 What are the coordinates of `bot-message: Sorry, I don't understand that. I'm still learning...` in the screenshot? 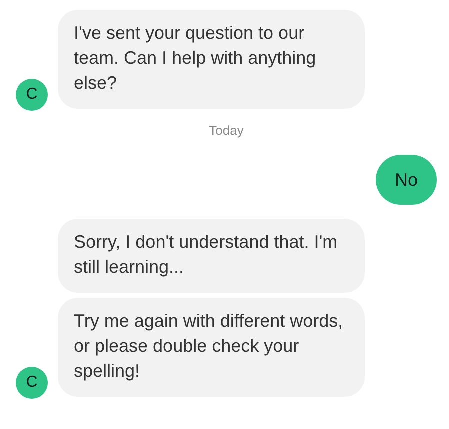 It's located at (211, 255).